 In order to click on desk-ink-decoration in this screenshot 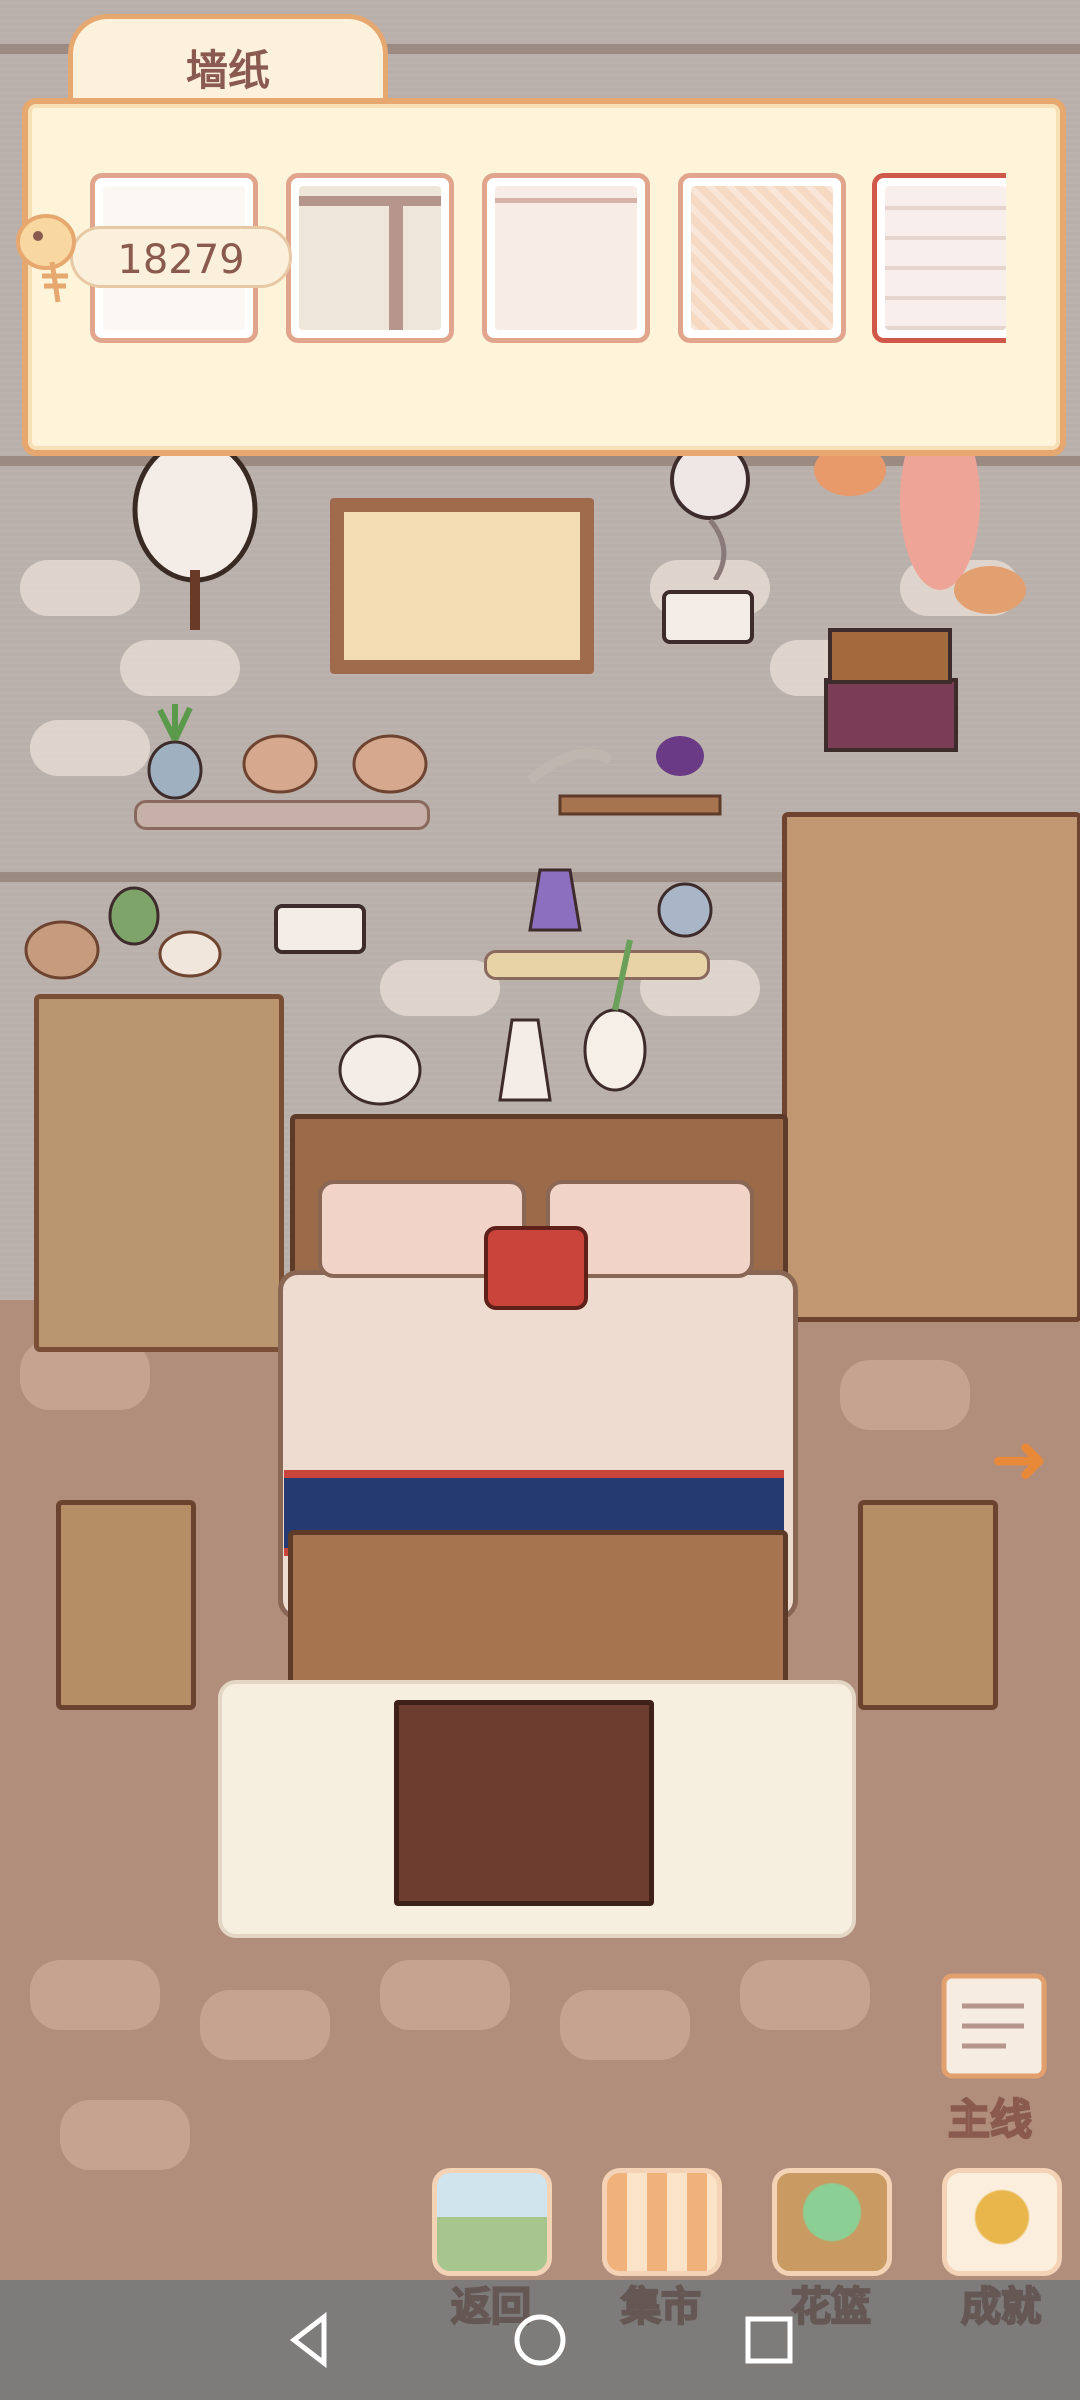, I will do `click(630, 750)`.